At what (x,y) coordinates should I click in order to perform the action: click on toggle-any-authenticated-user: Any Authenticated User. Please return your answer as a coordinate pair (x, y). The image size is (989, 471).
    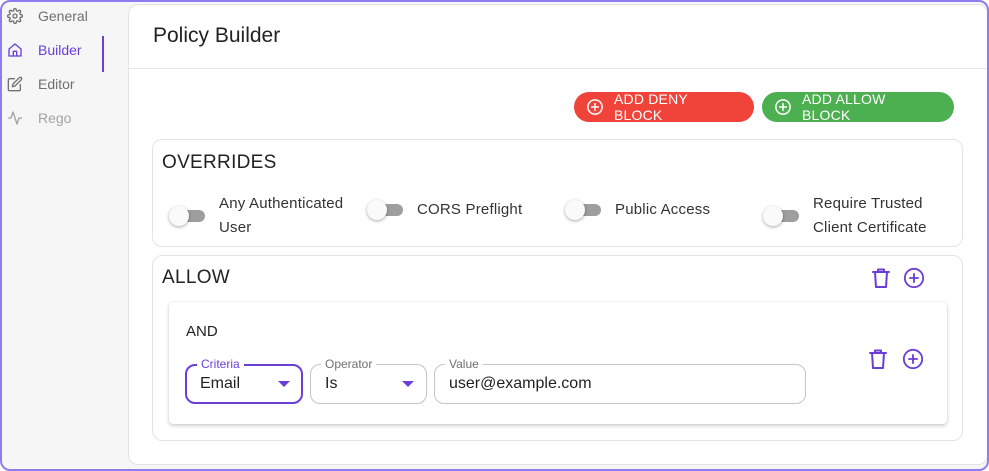
    Looking at the image, I should click on (256, 216).